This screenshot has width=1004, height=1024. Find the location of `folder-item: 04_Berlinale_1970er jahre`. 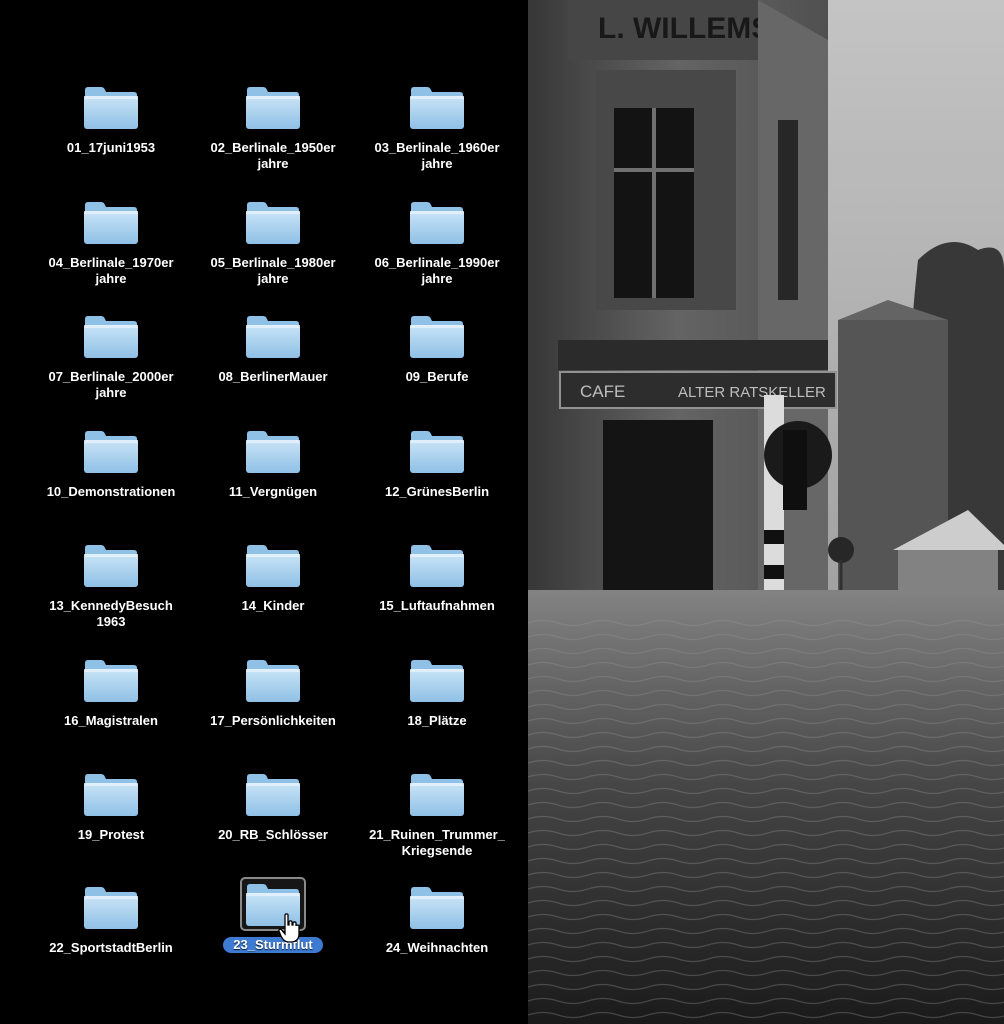

folder-item: 04_Berlinale_1970er jahre is located at coordinates (111, 250).